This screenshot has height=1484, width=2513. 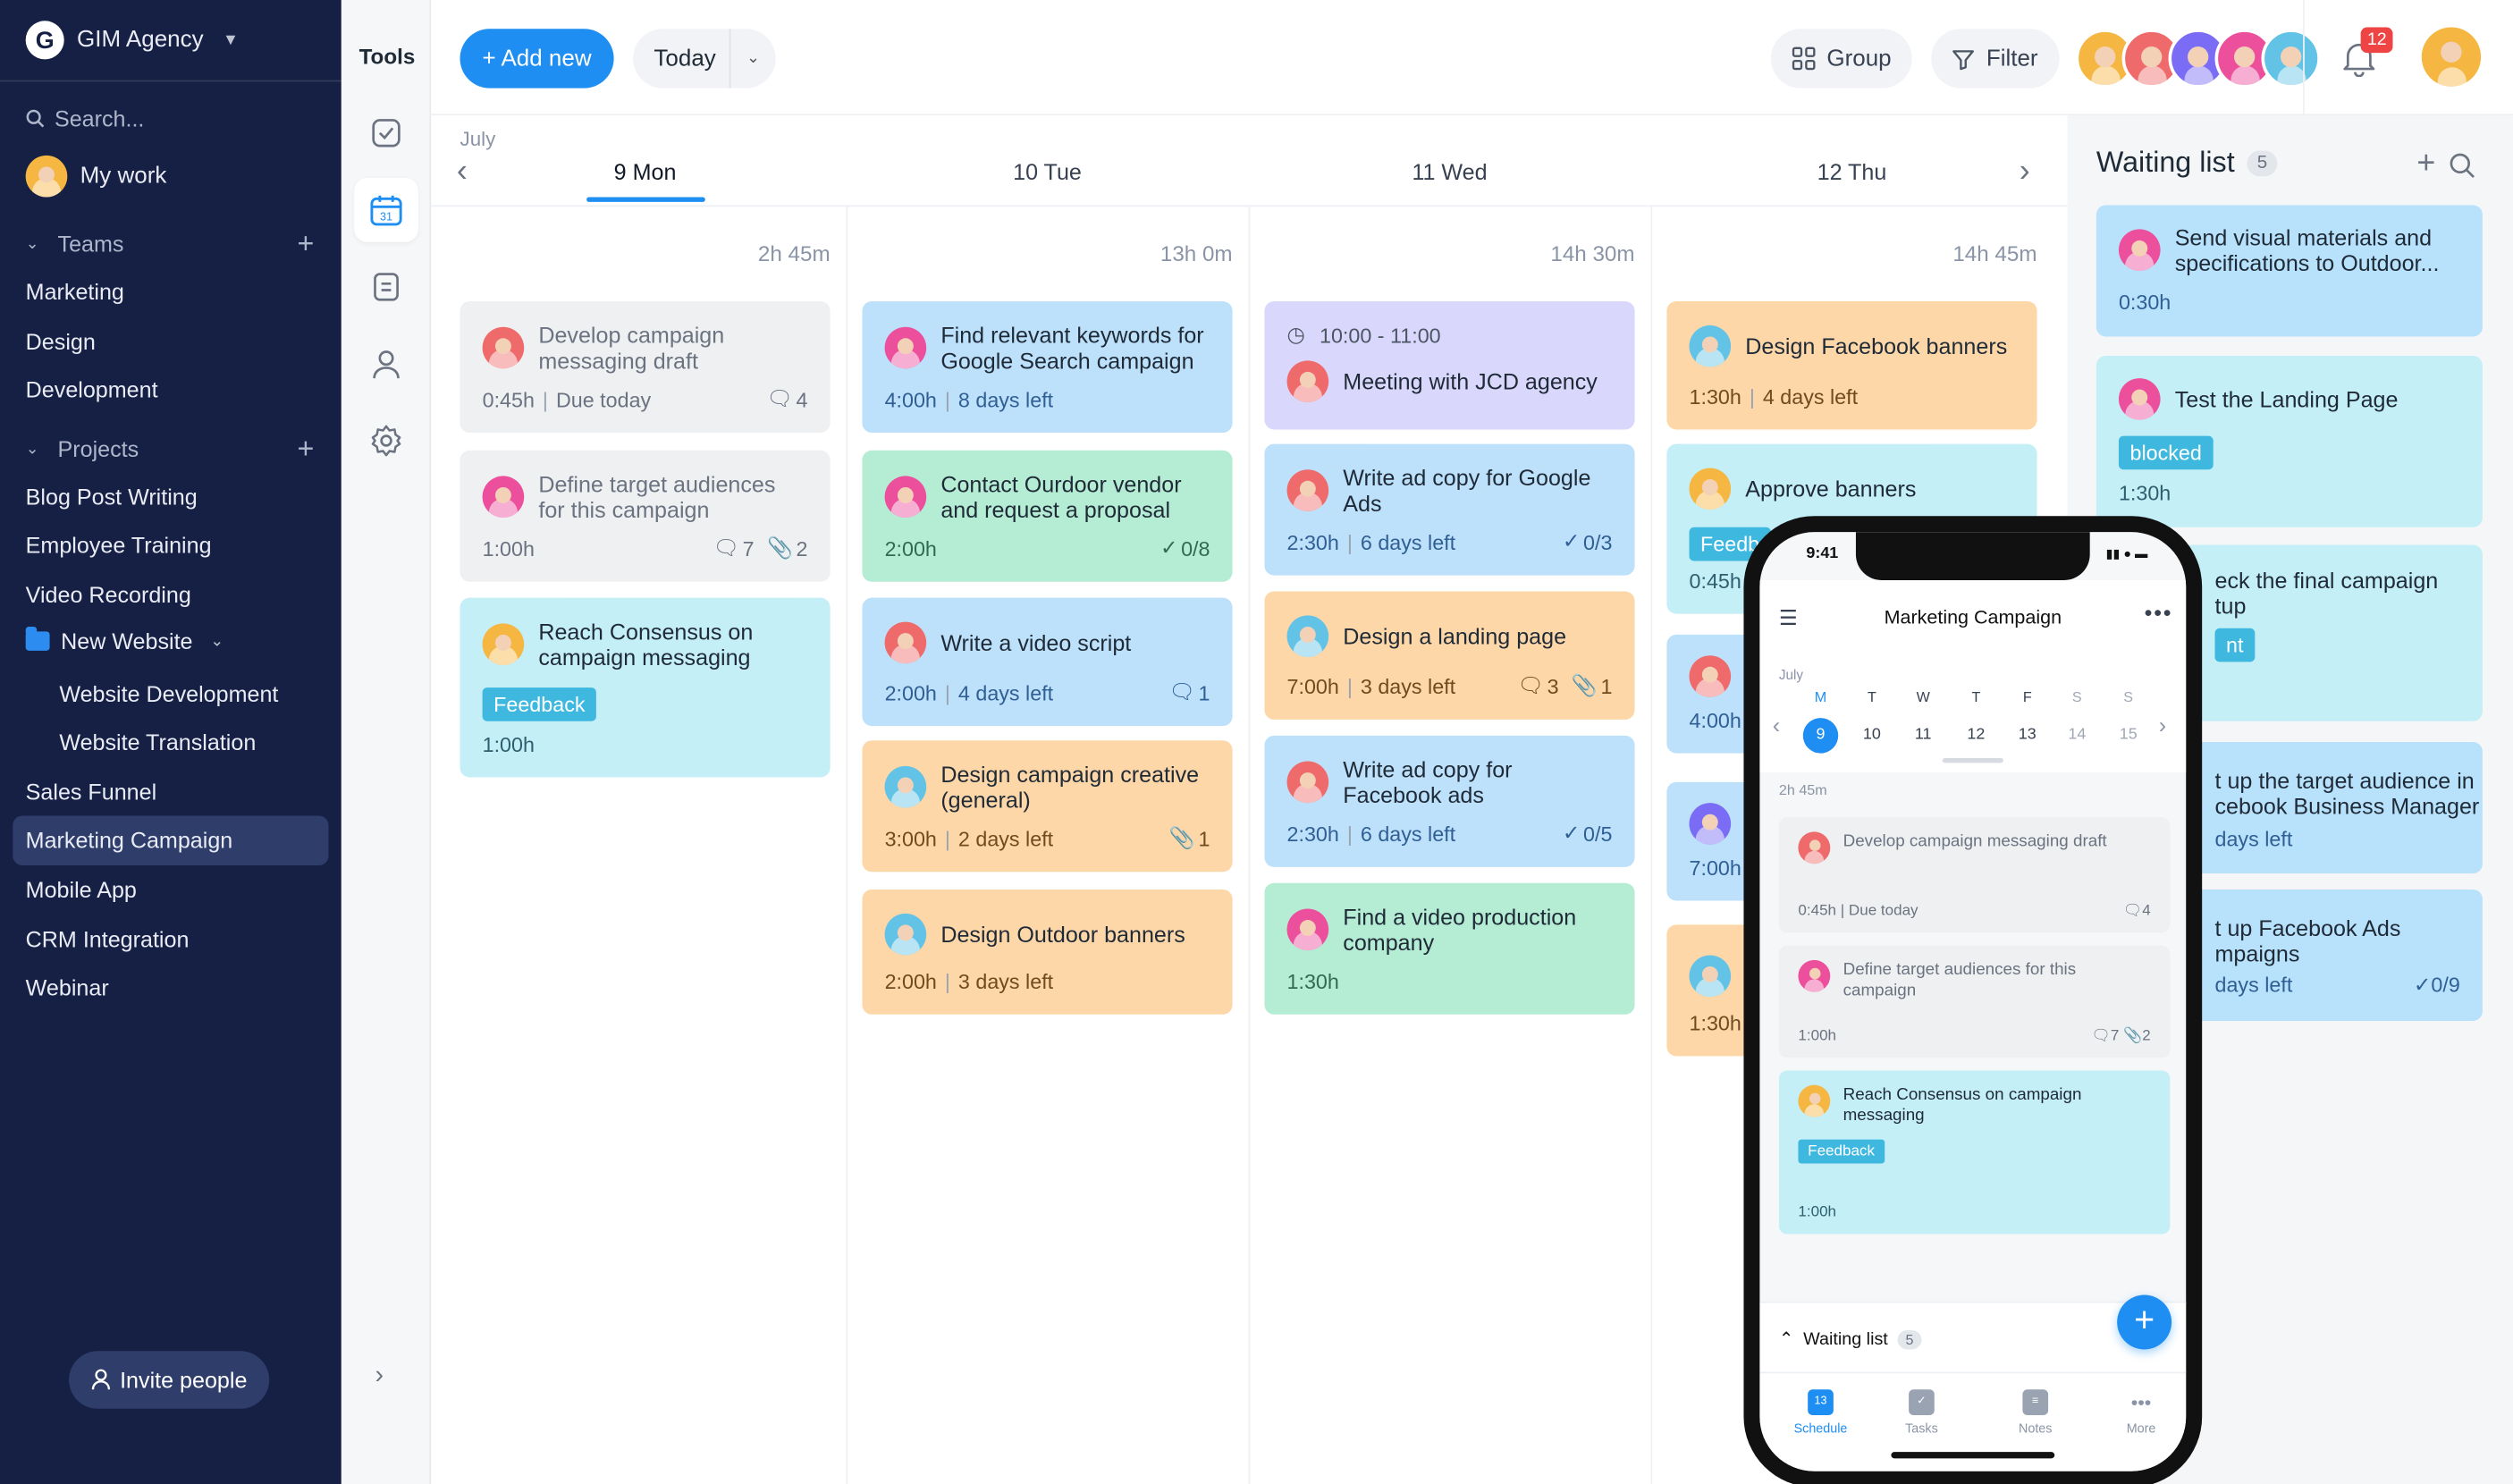 I want to click on team-avatars, so click(x=2198, y=59).